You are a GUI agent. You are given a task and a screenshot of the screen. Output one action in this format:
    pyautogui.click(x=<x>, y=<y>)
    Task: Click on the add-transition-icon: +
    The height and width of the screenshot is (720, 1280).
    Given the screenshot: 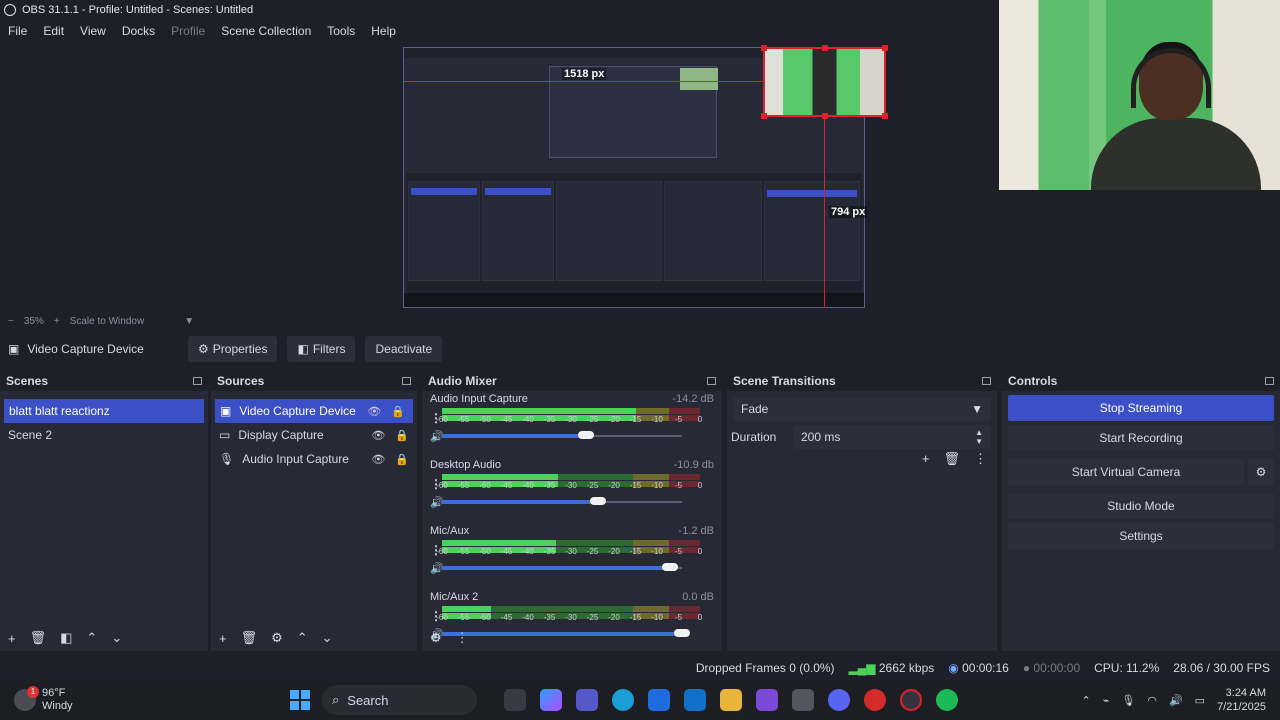 What is the action you would take?
    pyautogui.click(x=926, y=459)
    